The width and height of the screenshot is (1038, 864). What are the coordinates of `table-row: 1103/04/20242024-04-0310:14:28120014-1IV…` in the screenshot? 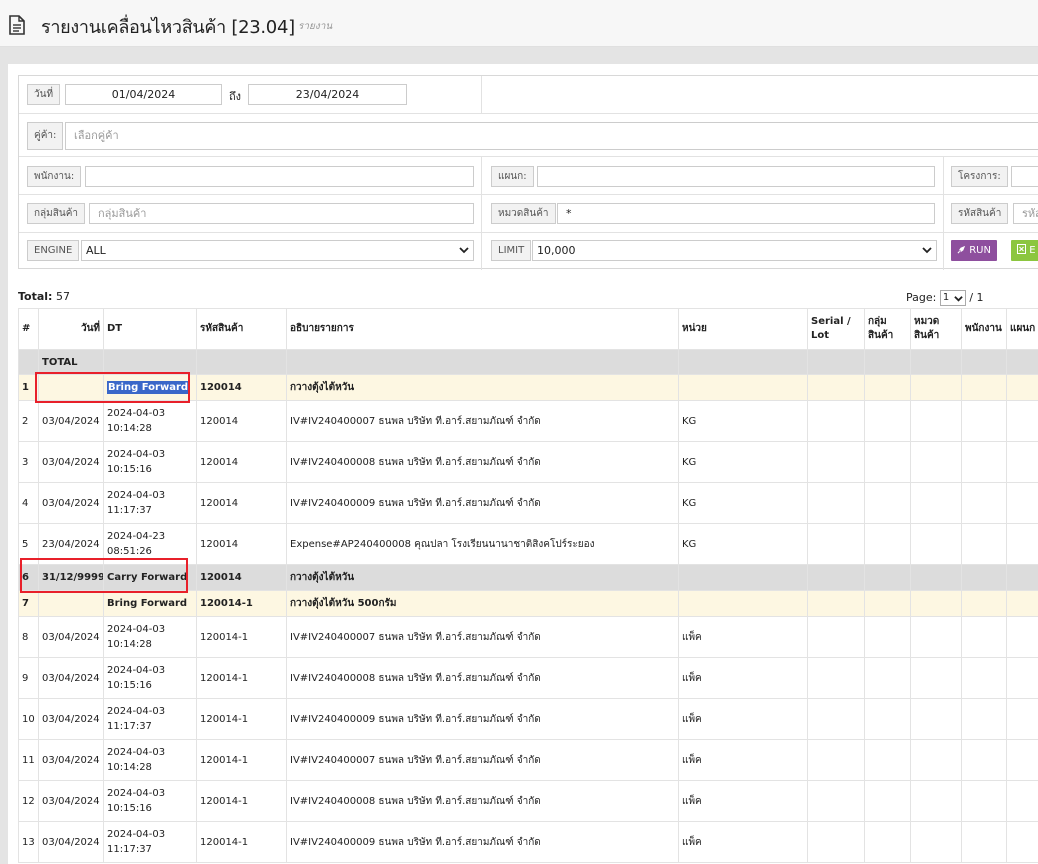 It's located at (528, 760).